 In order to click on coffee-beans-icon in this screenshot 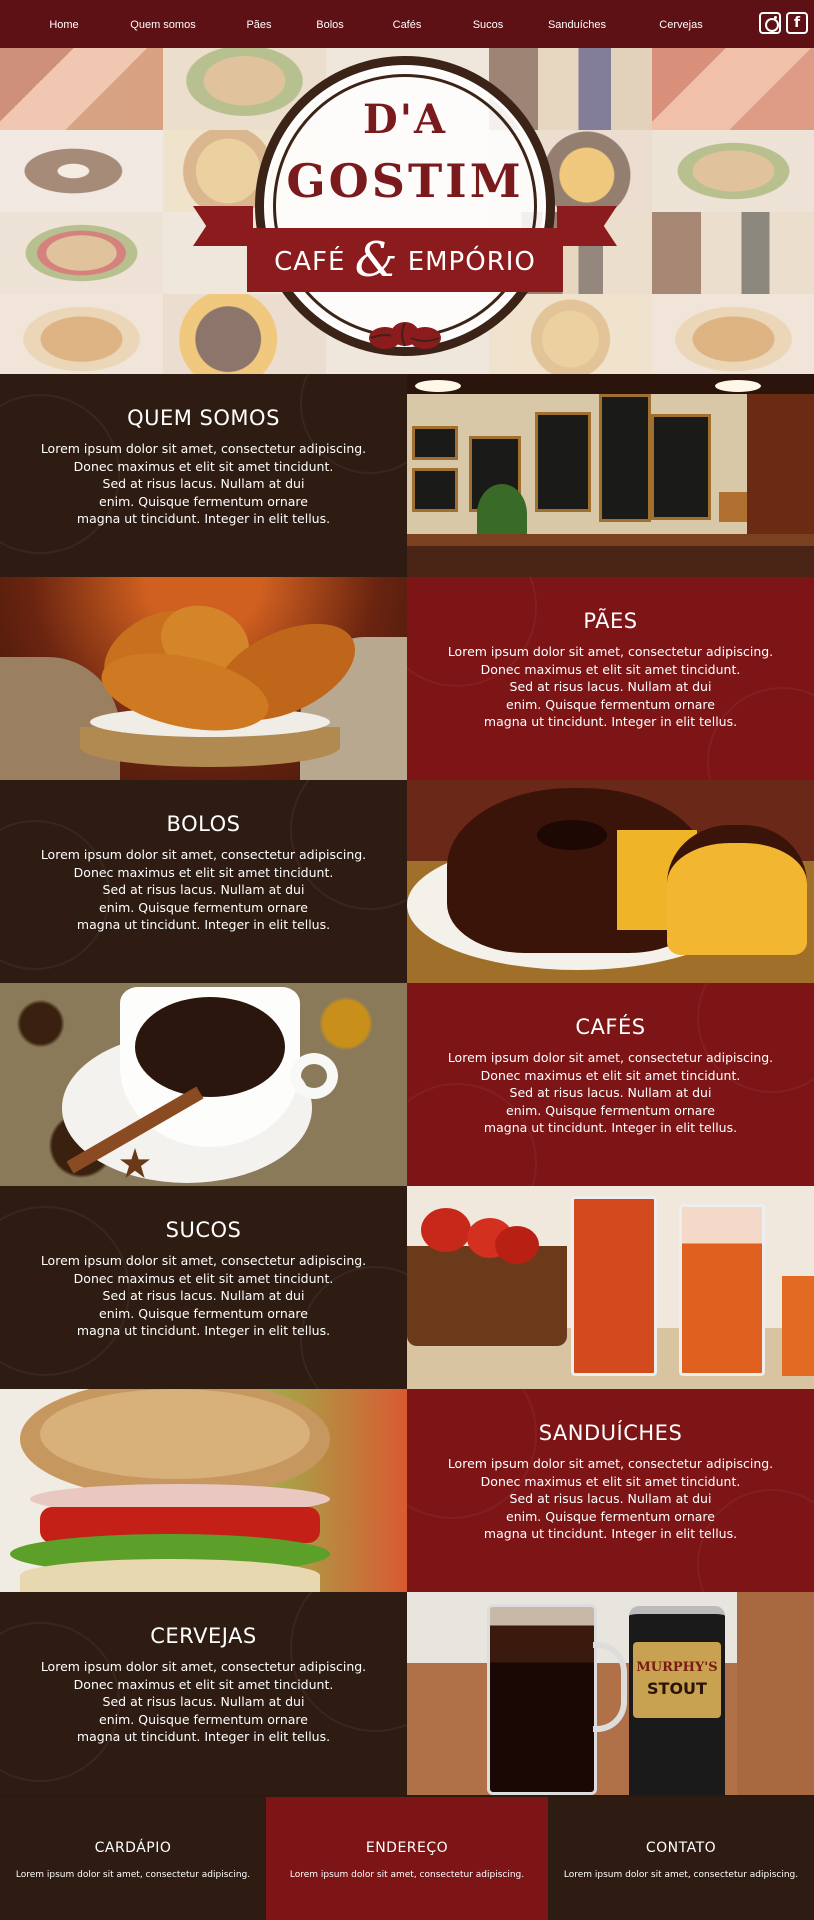, I will do `click(405, 335)`.